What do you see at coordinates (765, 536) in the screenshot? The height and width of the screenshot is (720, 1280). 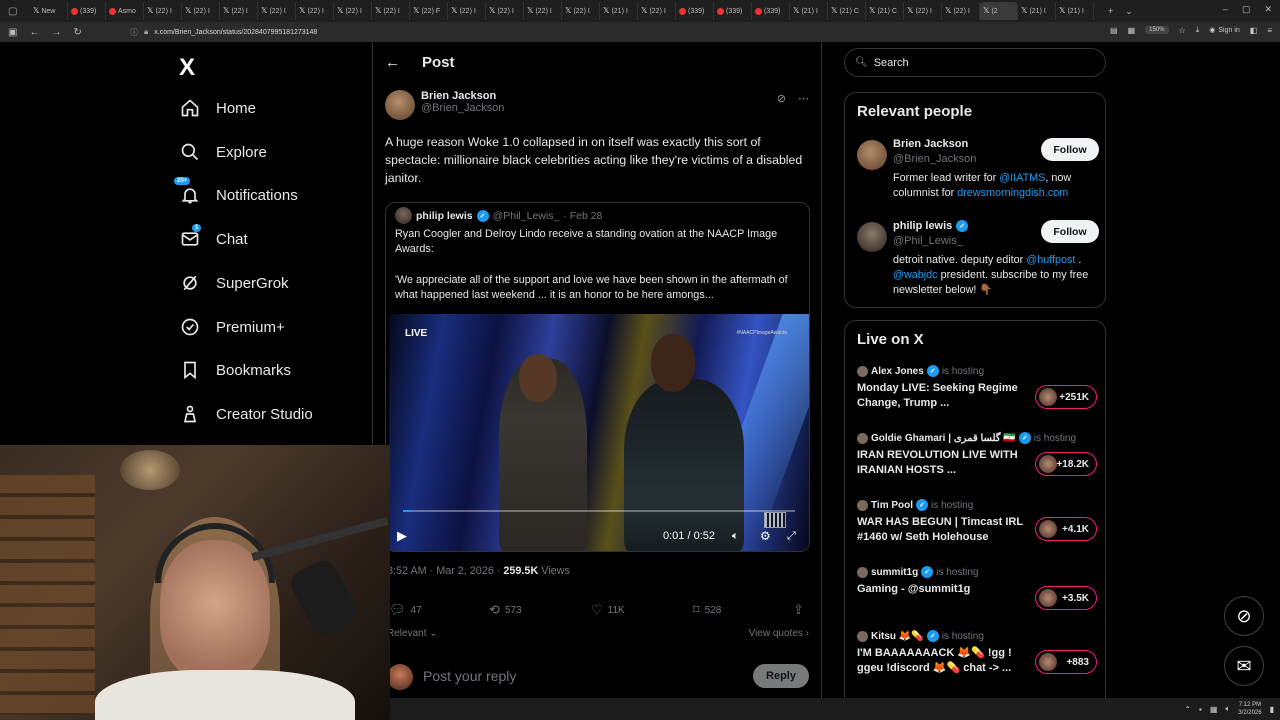 I see `settings-icon: ⚙` at bounding box center [765, 536].